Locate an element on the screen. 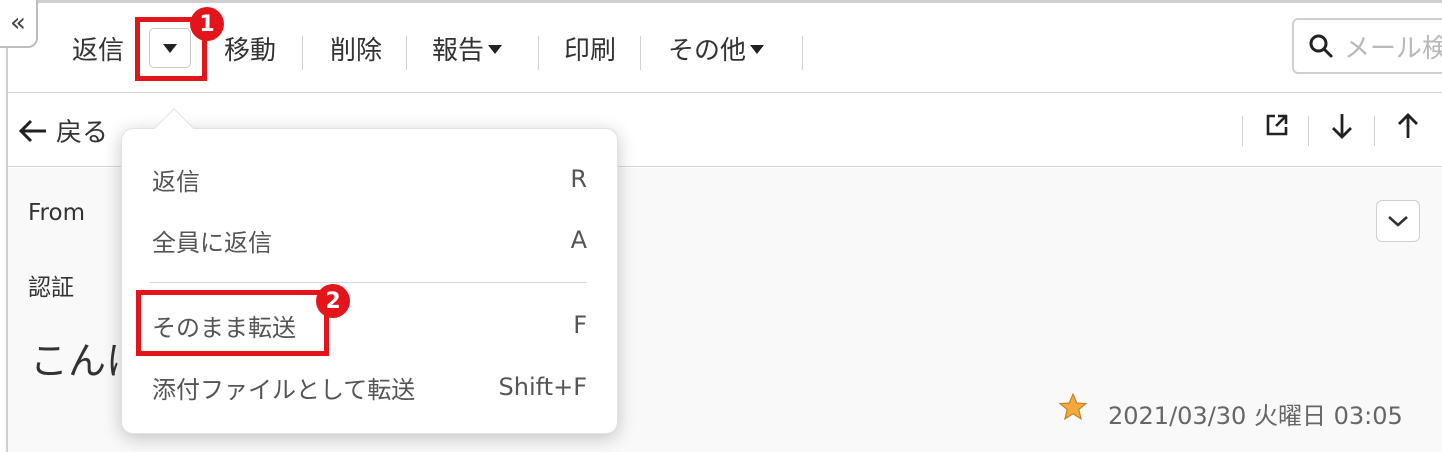  mail-date: 2021/03/30 火曜日 03:05 is located at coordinates (1255, 416).